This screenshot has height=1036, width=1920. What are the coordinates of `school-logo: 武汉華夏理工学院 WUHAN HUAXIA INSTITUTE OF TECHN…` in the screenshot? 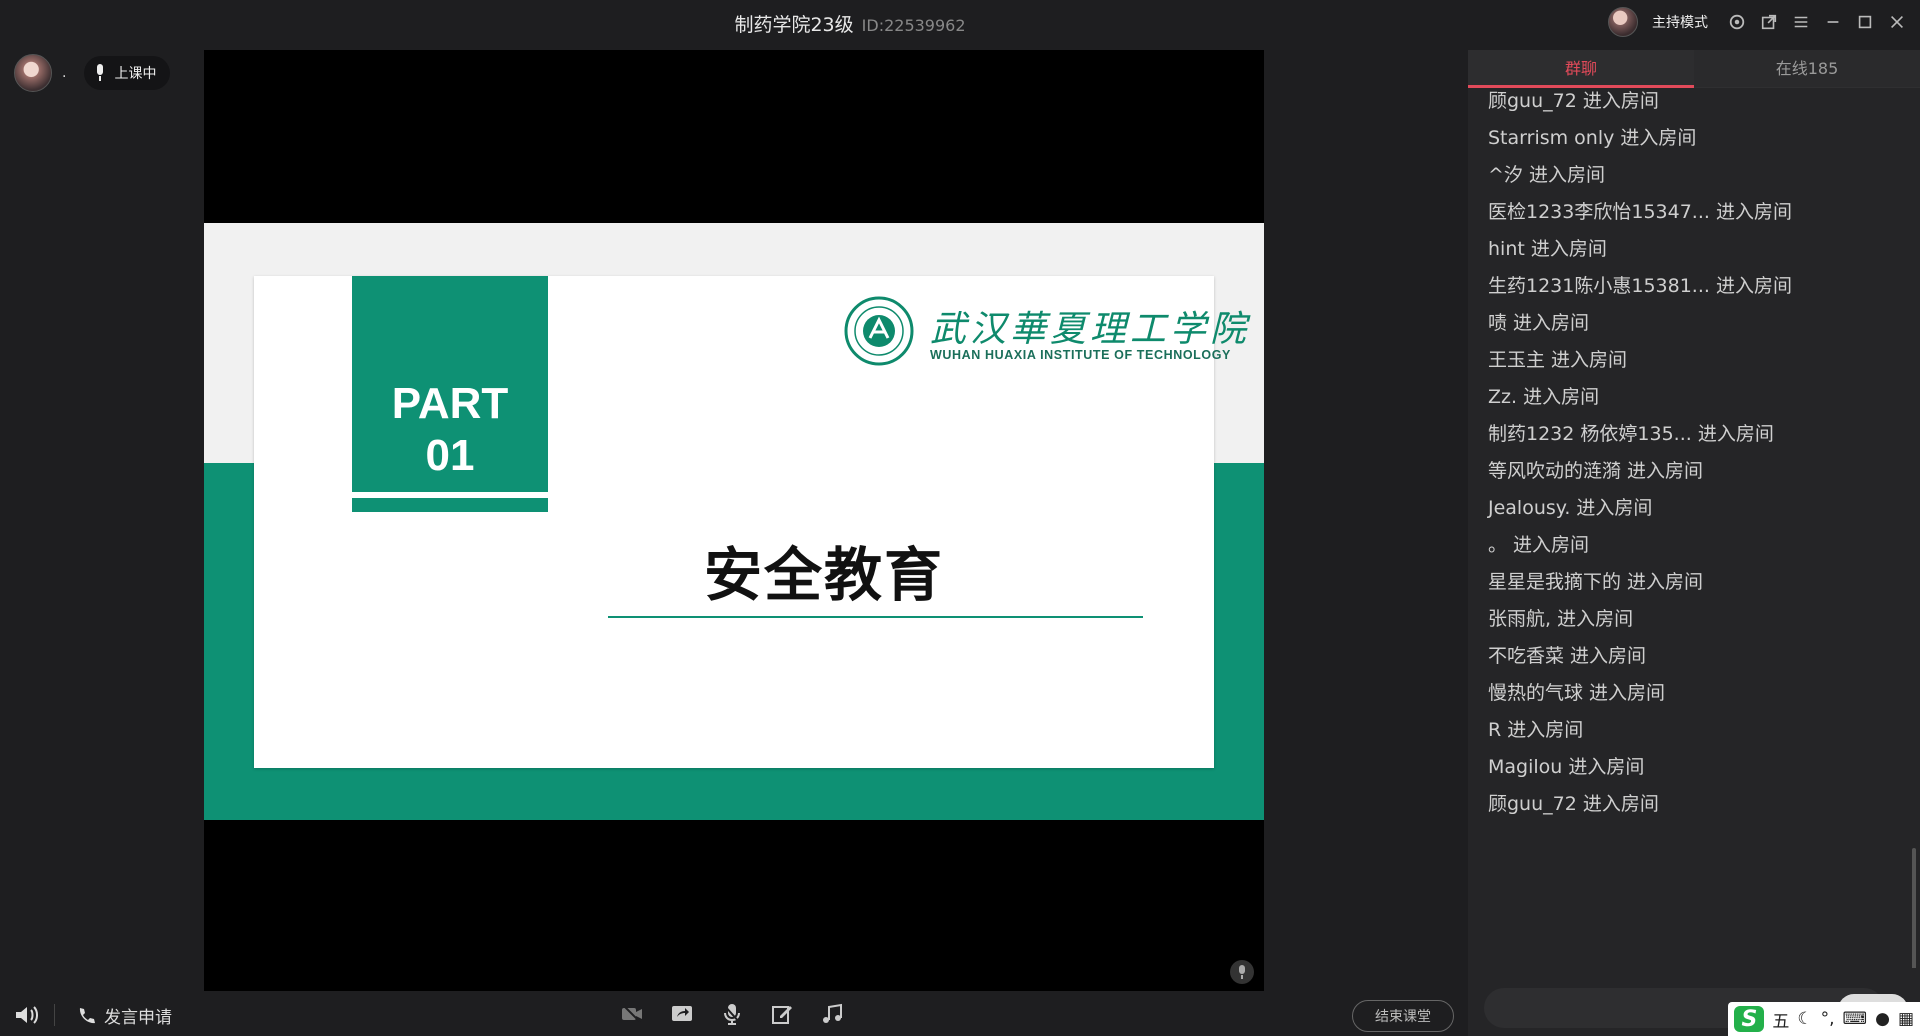 It's located at (1045, 336).